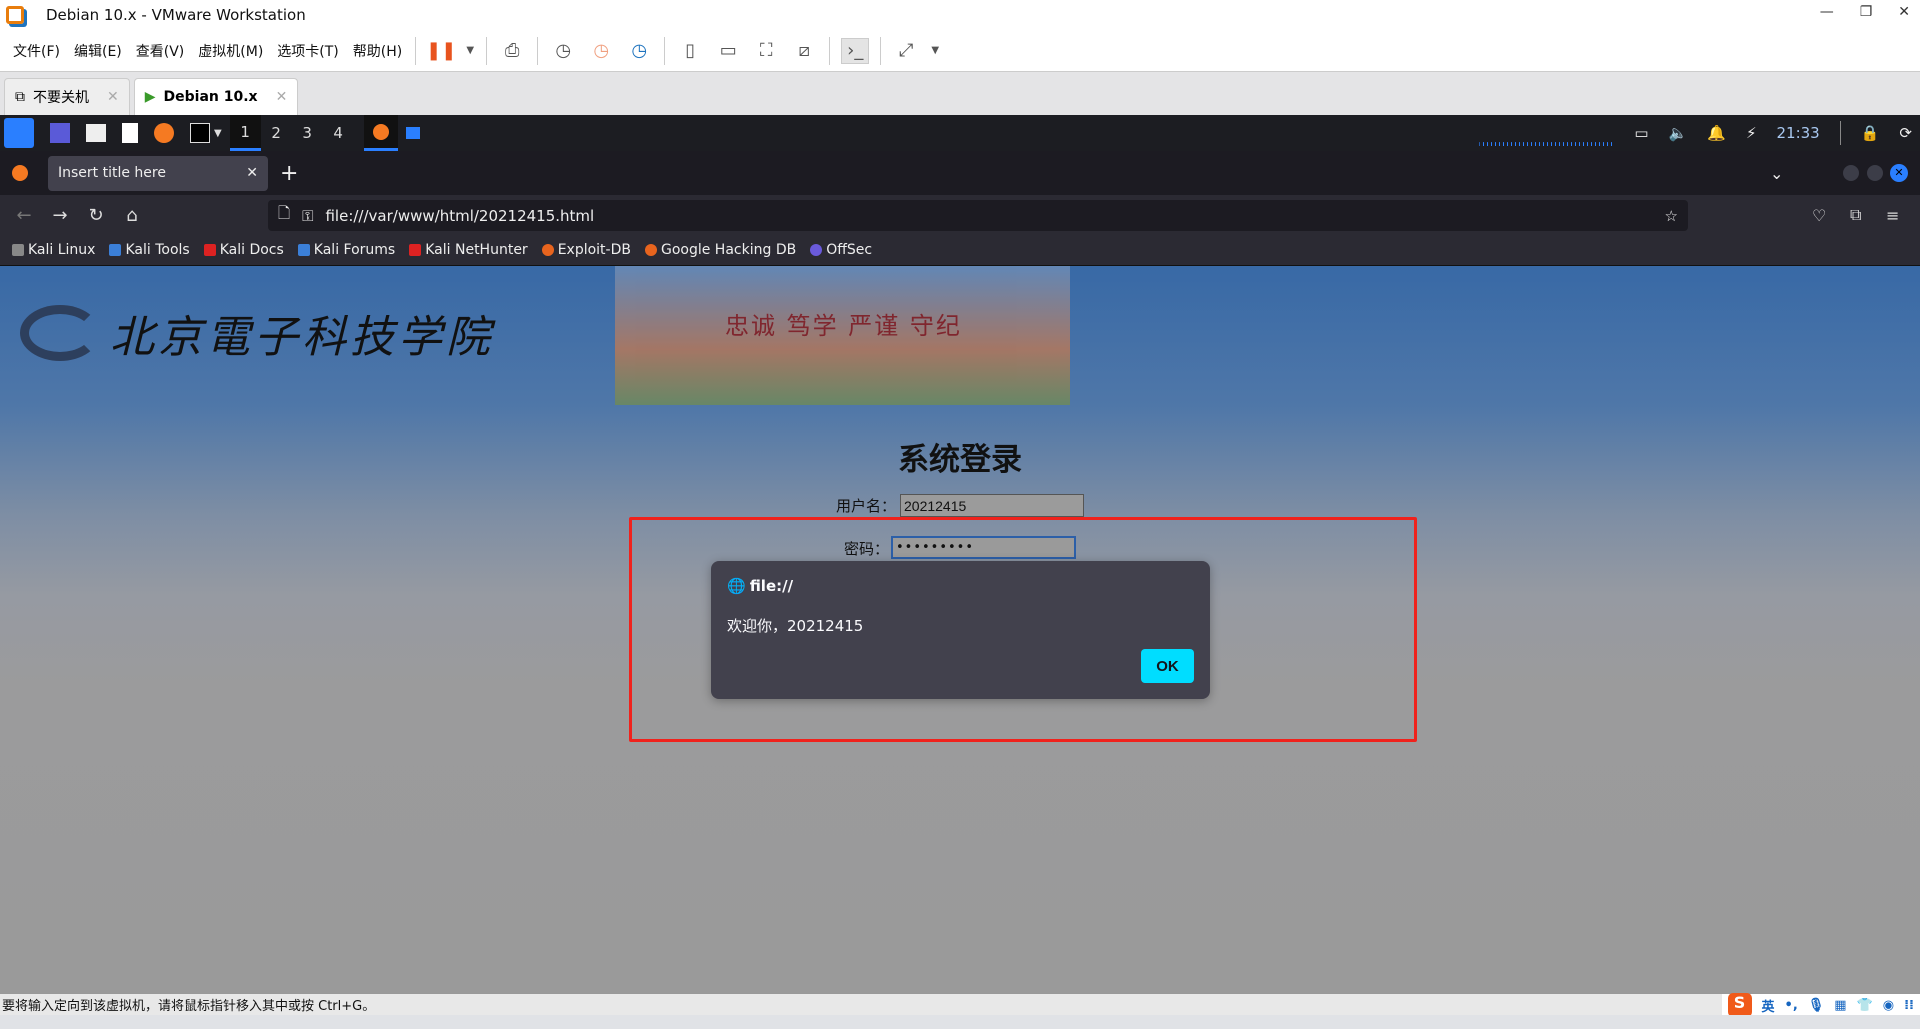  What do you see at coordinates (1671, 216) in the screenshot?
I see `bookmark-star-icon: ☆` at bounding box center [1671, 216].